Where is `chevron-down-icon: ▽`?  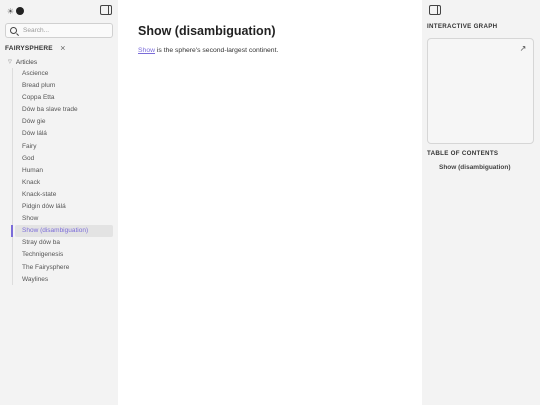 chevron-down-icon: ▽ is located at coordinates (10, 62).